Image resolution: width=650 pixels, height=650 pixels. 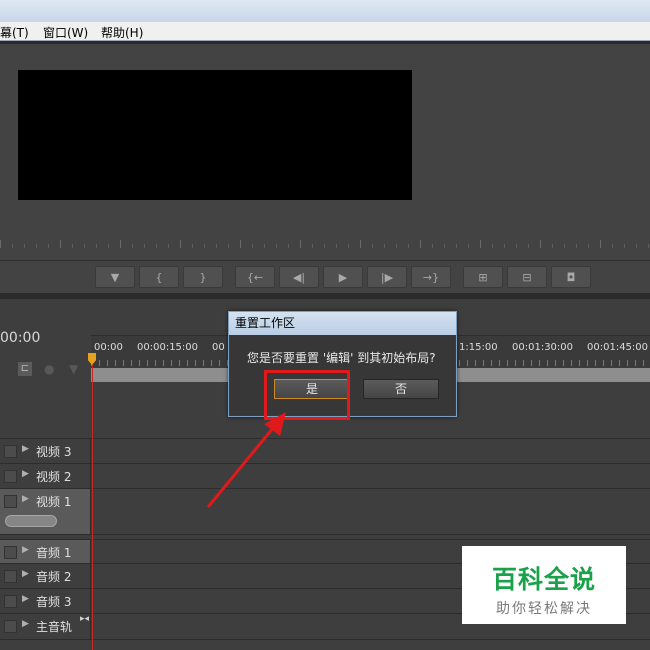 What do you see at coordinates (342, 323) in the screenshot?
I see `dialog-title: 重置工作区` at bounding box center [342, 323].